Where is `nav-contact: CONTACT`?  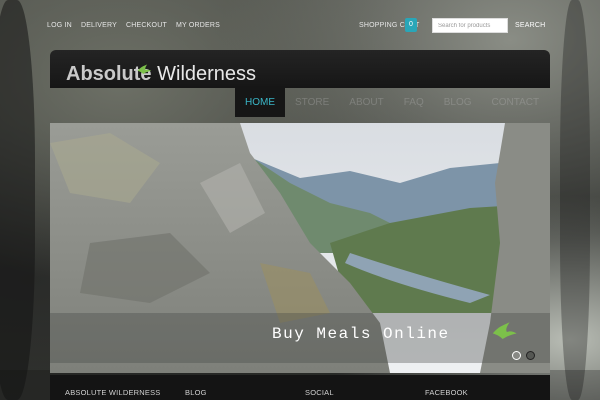
nav-contact: CONTACT is located at coordinates (516, 102).